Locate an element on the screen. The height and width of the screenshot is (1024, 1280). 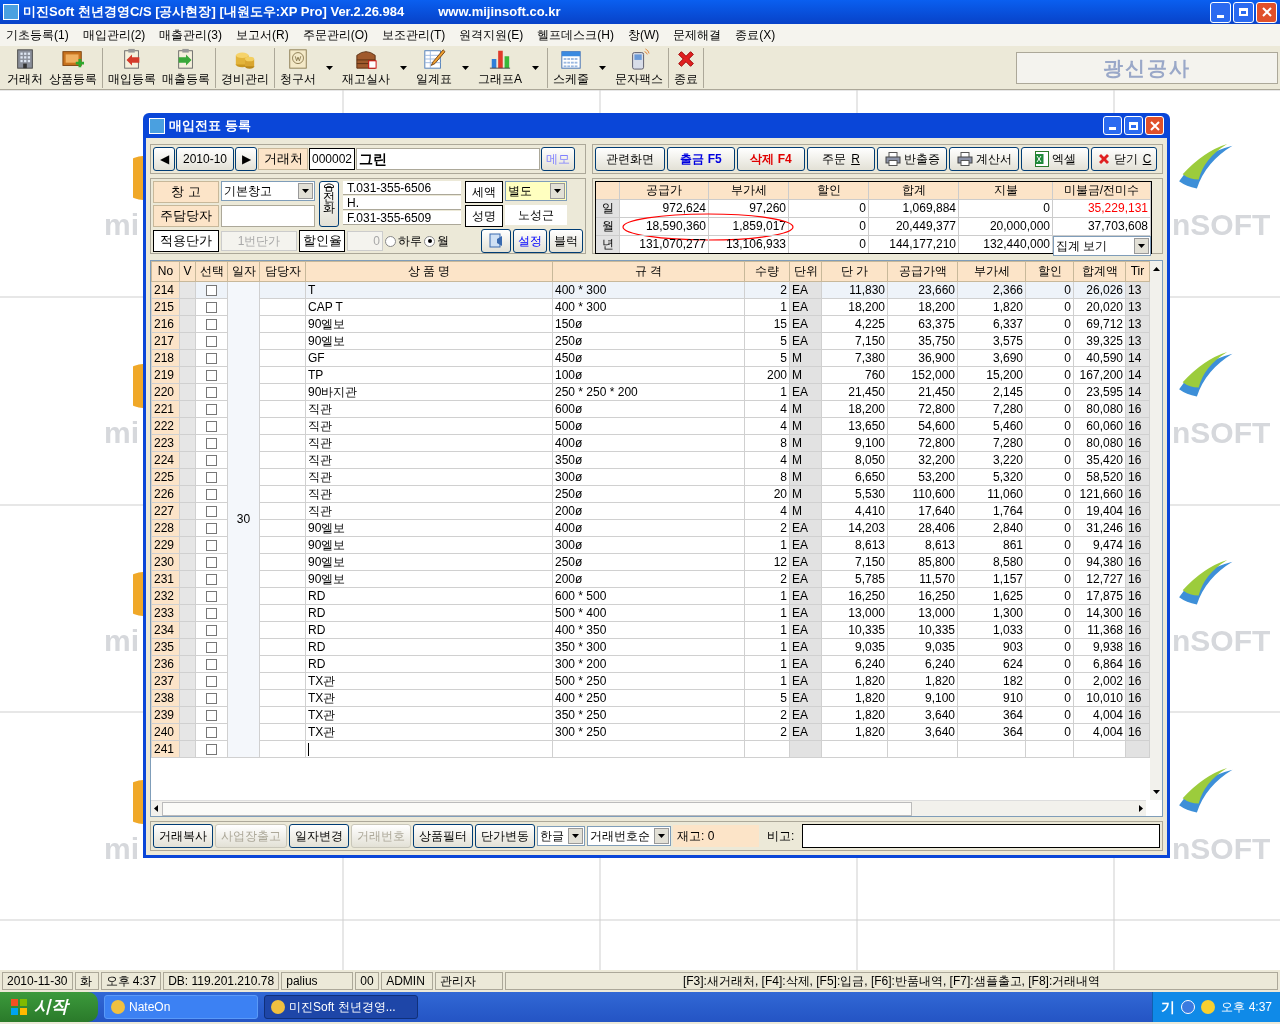
view-select: 집계 보기 is located at coordinates (1102, 246).